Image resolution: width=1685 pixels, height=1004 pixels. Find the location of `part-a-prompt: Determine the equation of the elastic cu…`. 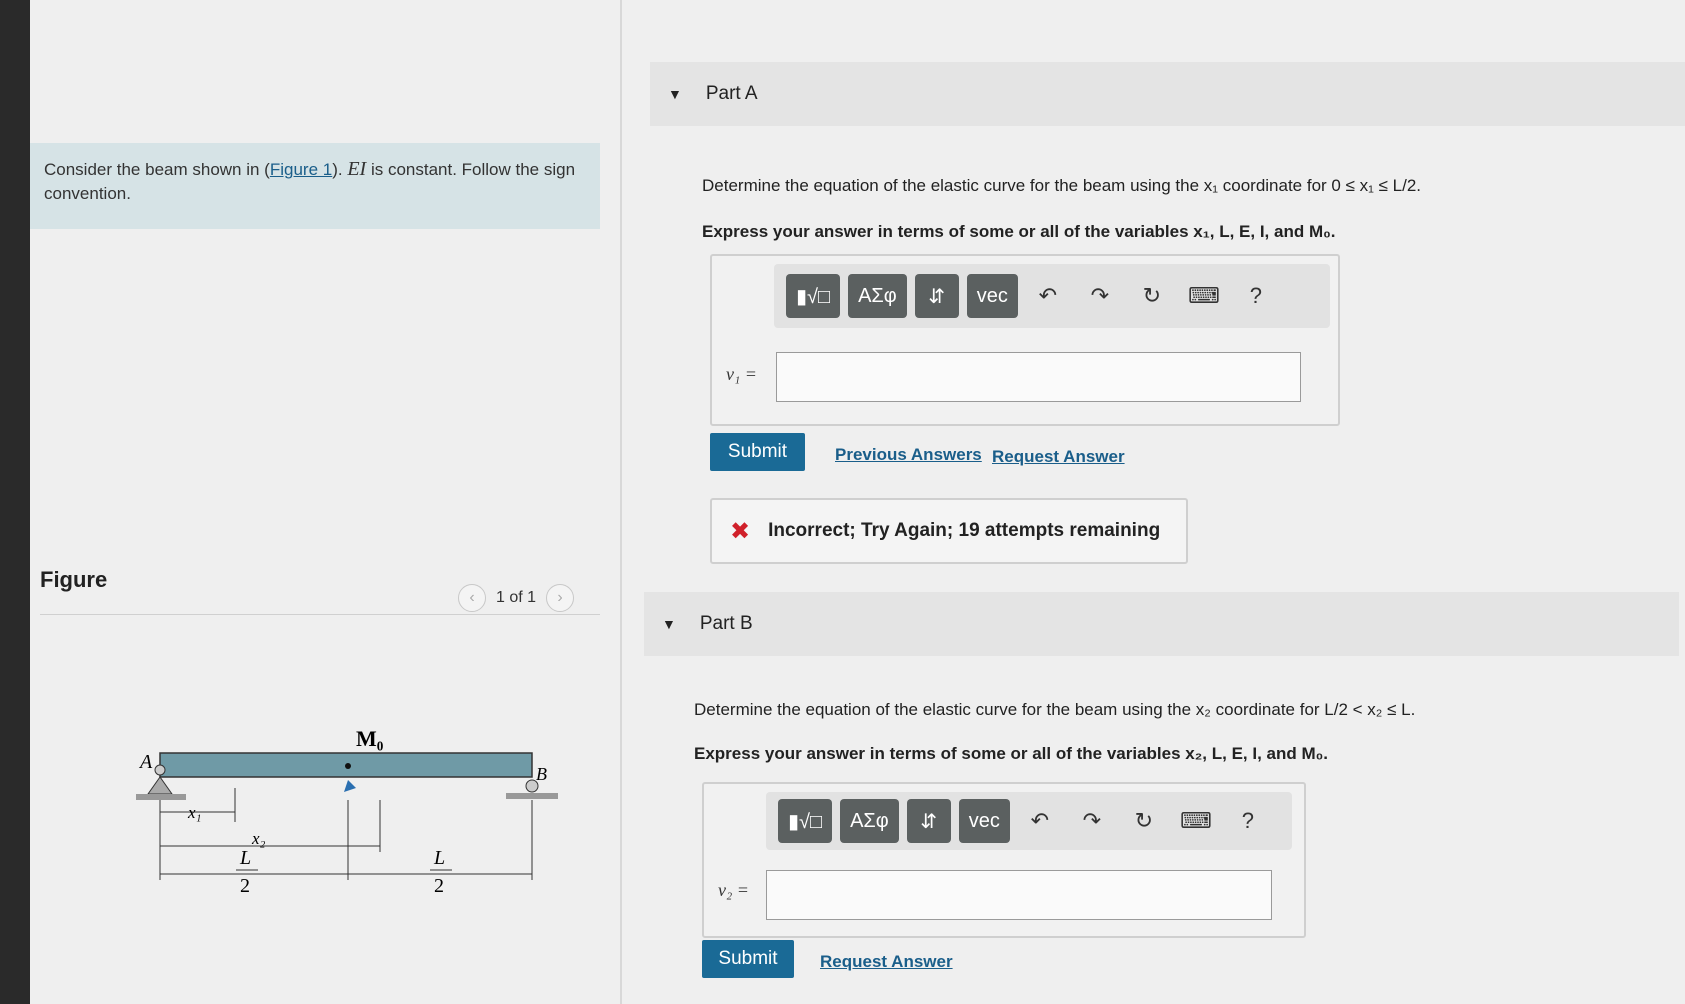

part-a-prompt: Determine the equation of the elastic cu… is located at coordinates (1062, 185).